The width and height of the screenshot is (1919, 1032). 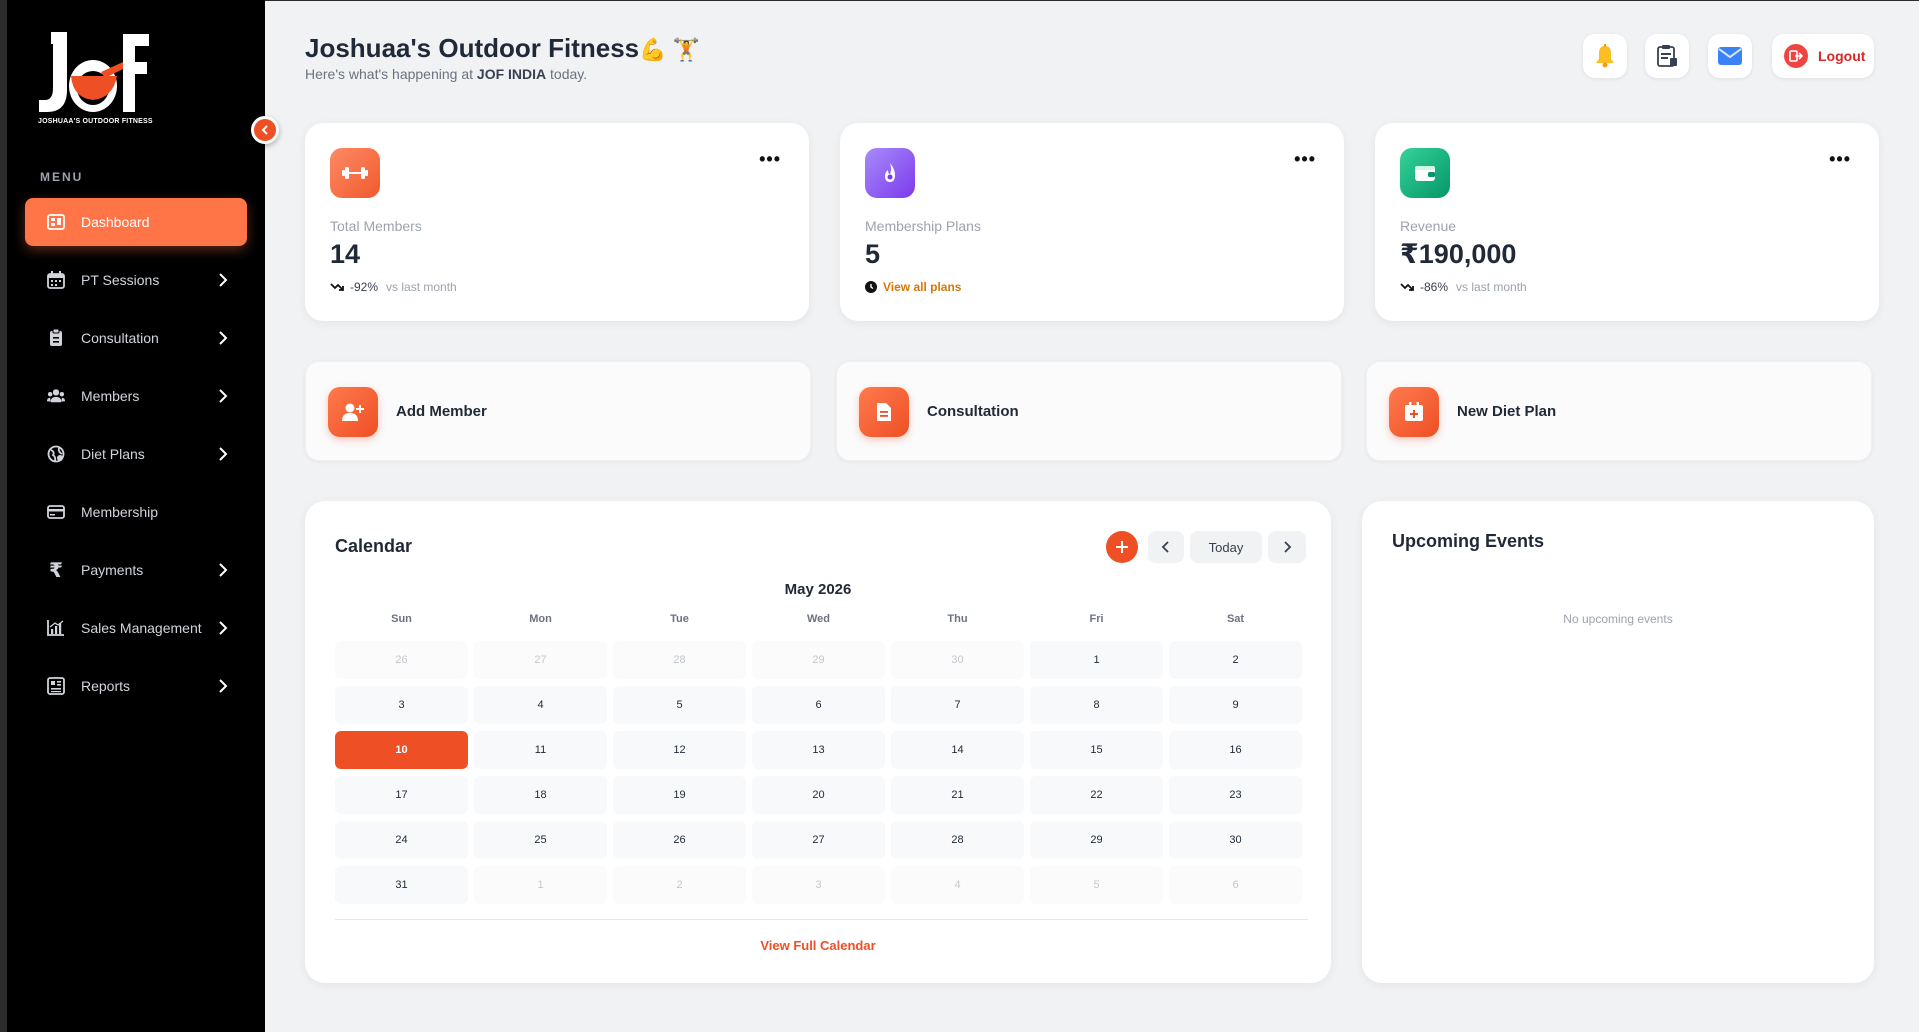 What do you see at coordinates (1166, 547) in the screenshot?
I see `previous-month-button` at bounding box center [1166, 547].